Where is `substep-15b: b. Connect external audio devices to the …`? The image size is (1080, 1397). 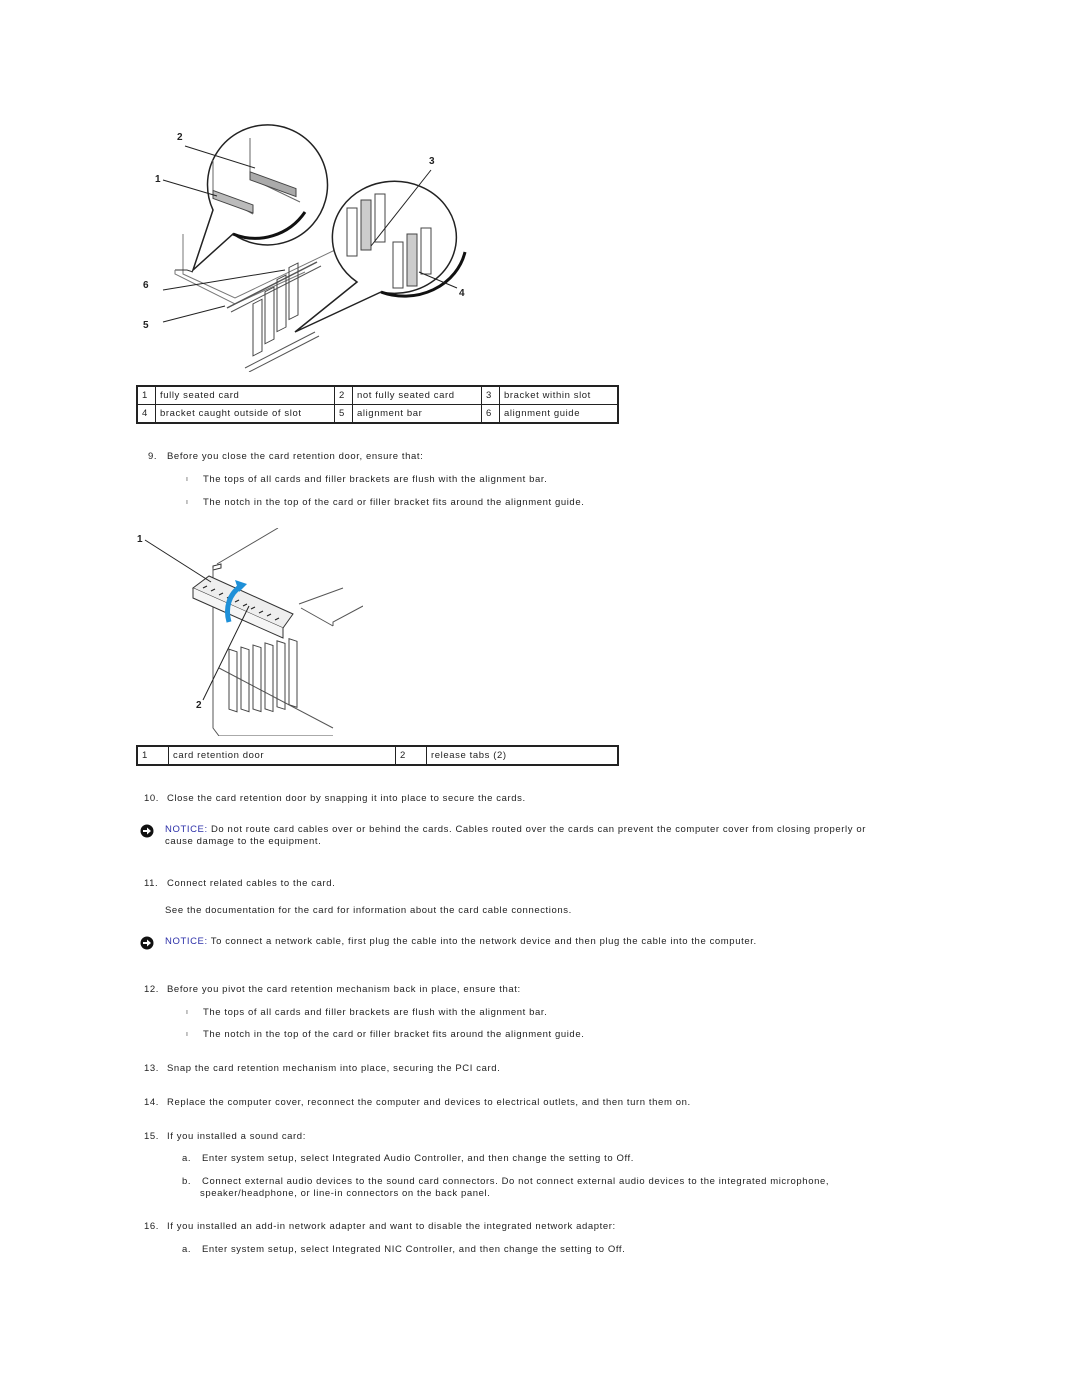 substep-15b: b. Connect external audio devices to the … is located at coordinates (505, 1181).